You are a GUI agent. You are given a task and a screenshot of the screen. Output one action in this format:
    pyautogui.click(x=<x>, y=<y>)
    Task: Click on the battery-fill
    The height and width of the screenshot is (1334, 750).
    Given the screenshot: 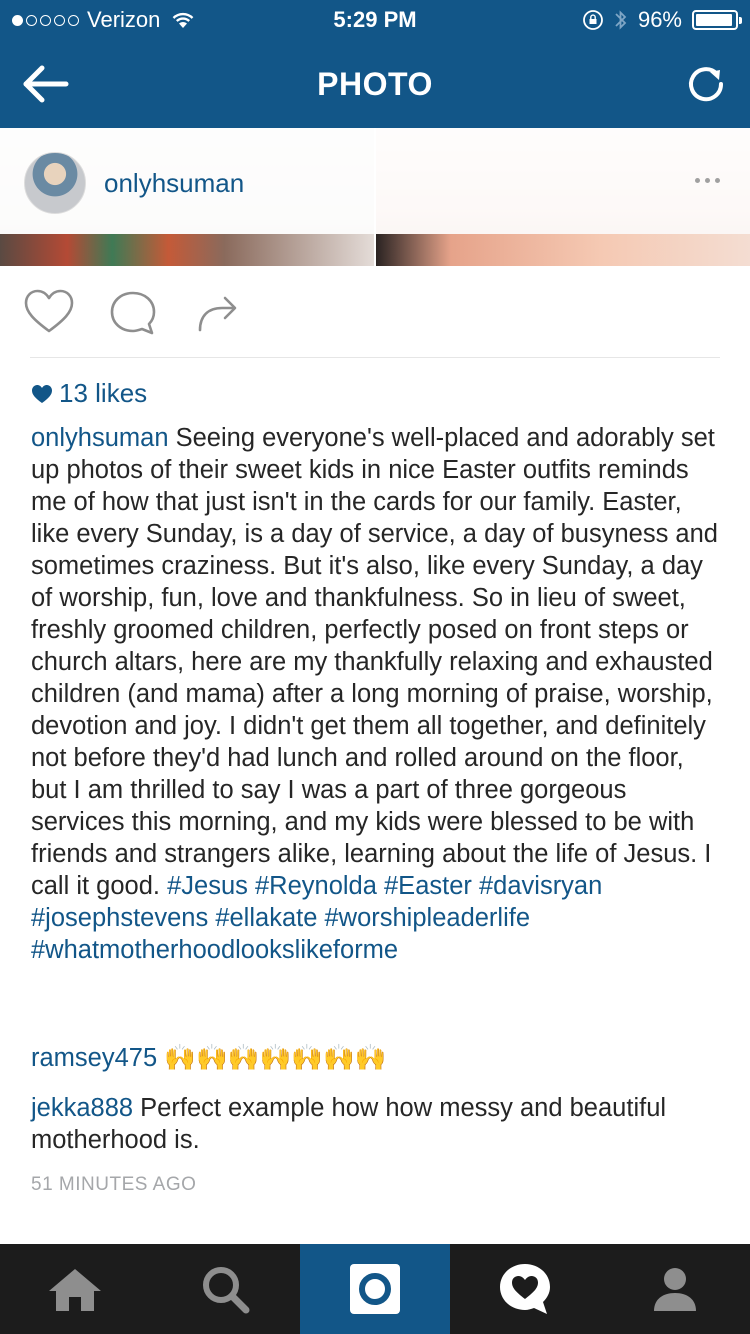 What is the action you would take?
    pyautogui.click(x=714, y=20)
    